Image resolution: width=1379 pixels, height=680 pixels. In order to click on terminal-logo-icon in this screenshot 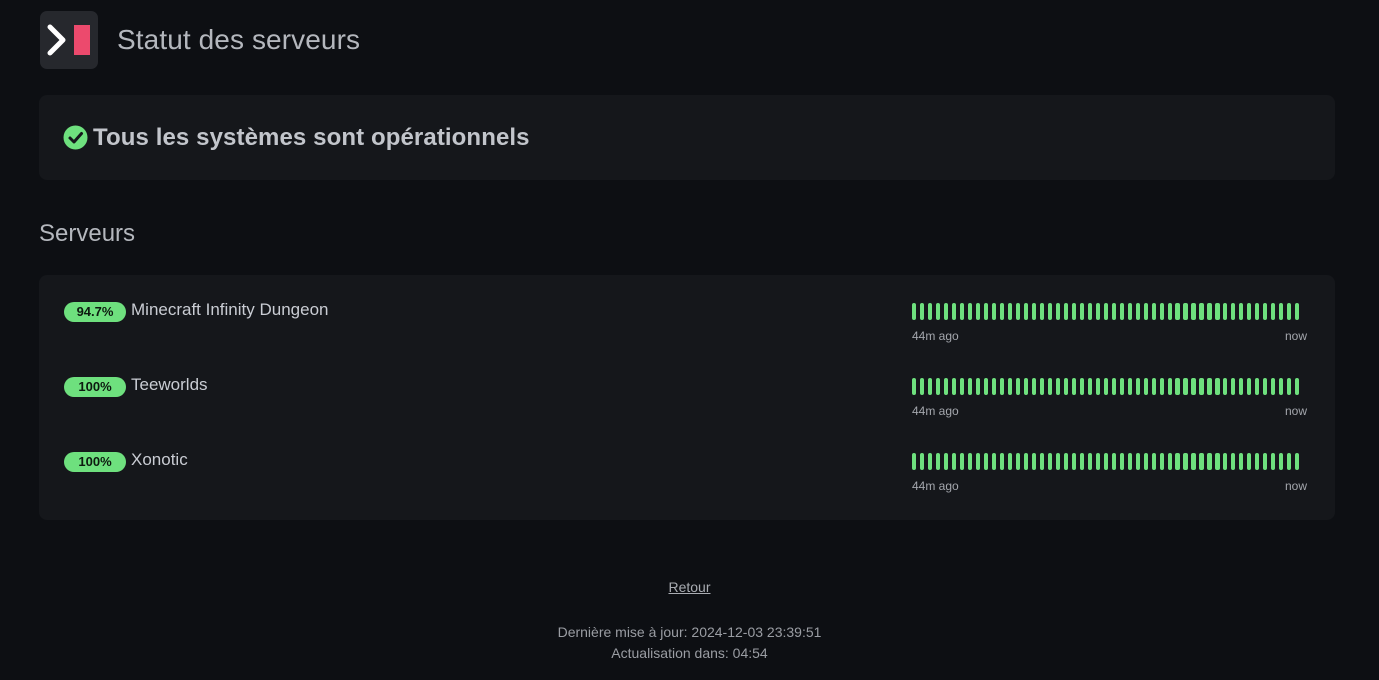, I will do `click(69, 40)`.